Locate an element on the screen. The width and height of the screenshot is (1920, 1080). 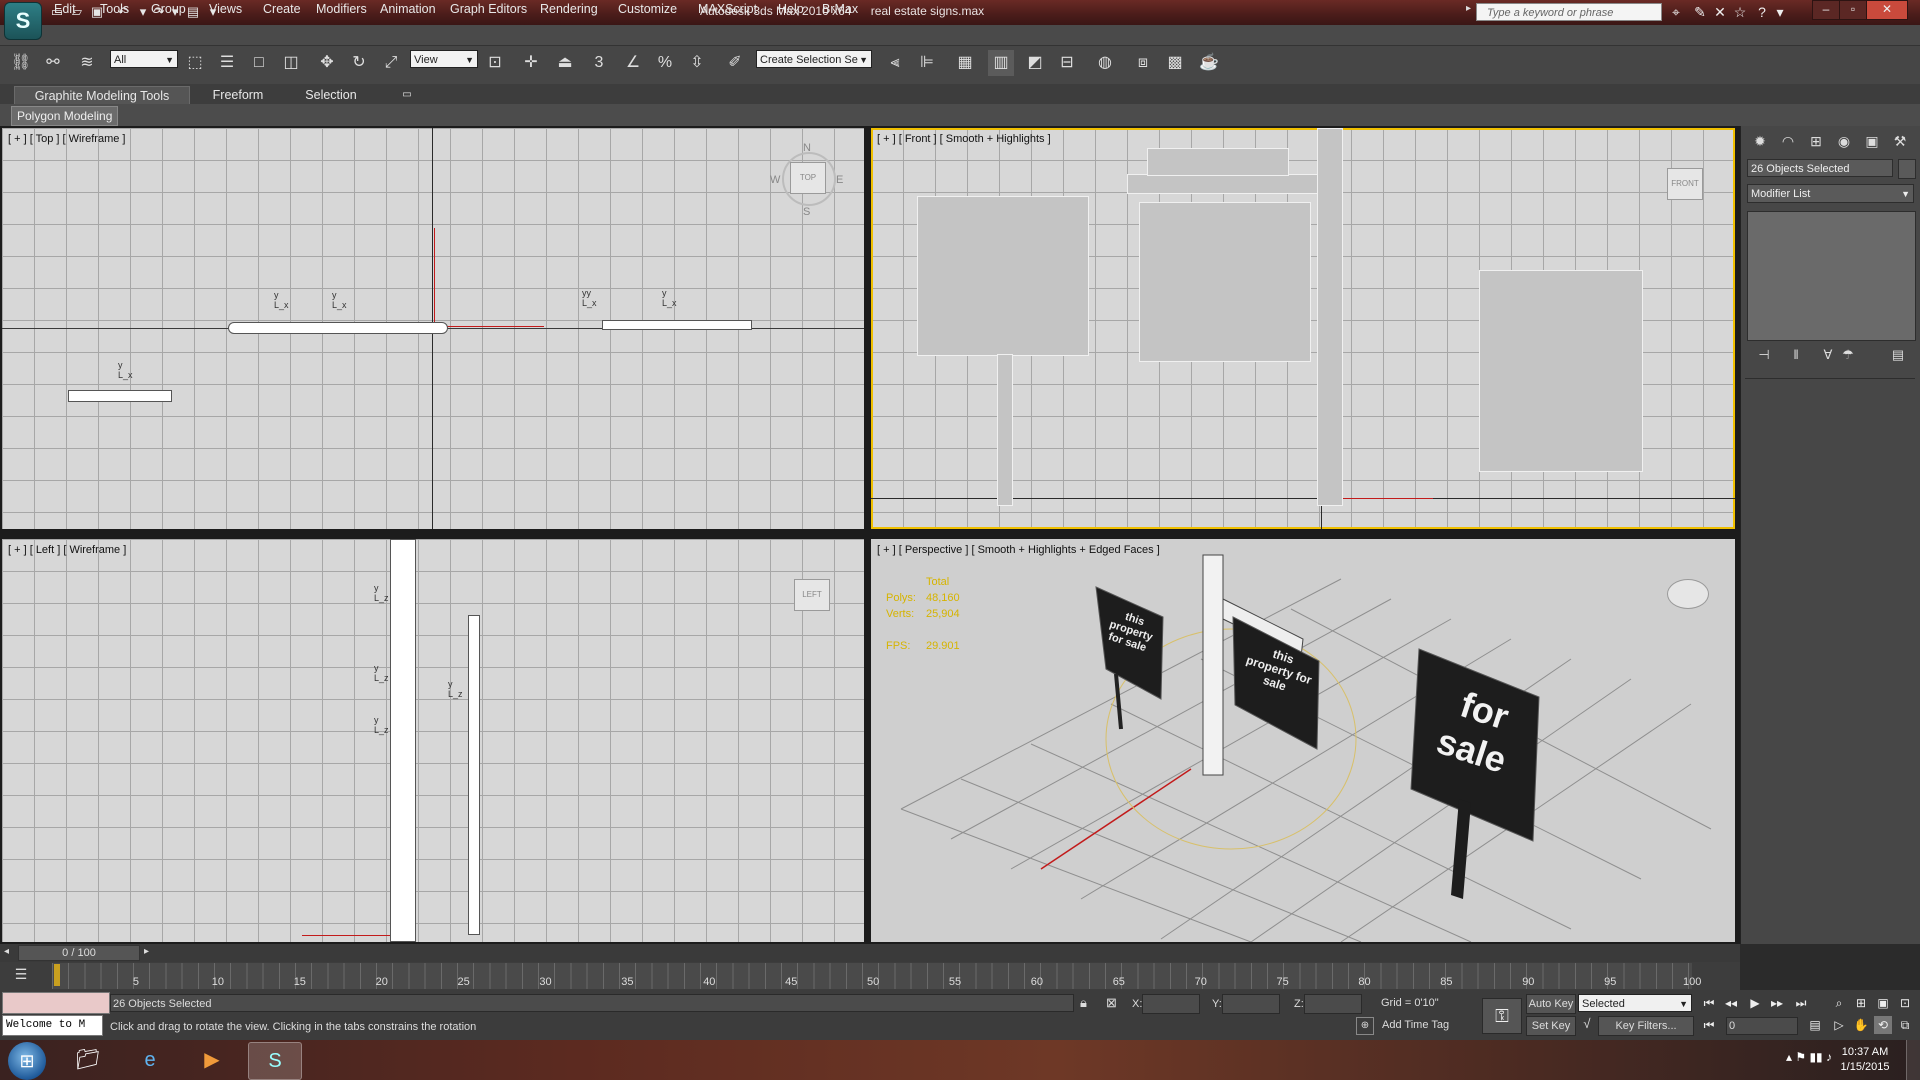
tab-graphite-modeling-tools: Graphite Modeling Tools is located at coordinates (102, 95).